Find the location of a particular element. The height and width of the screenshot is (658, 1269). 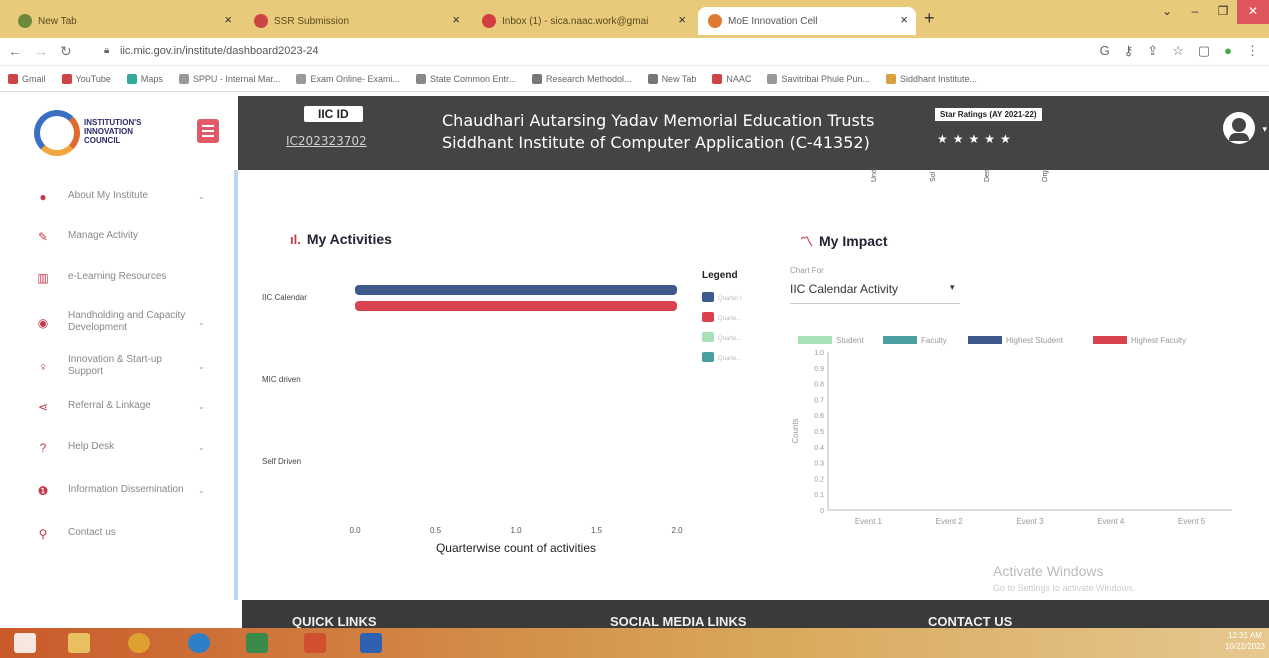

iic-id-link: IC202323702 is located at coordinates (326, 141).